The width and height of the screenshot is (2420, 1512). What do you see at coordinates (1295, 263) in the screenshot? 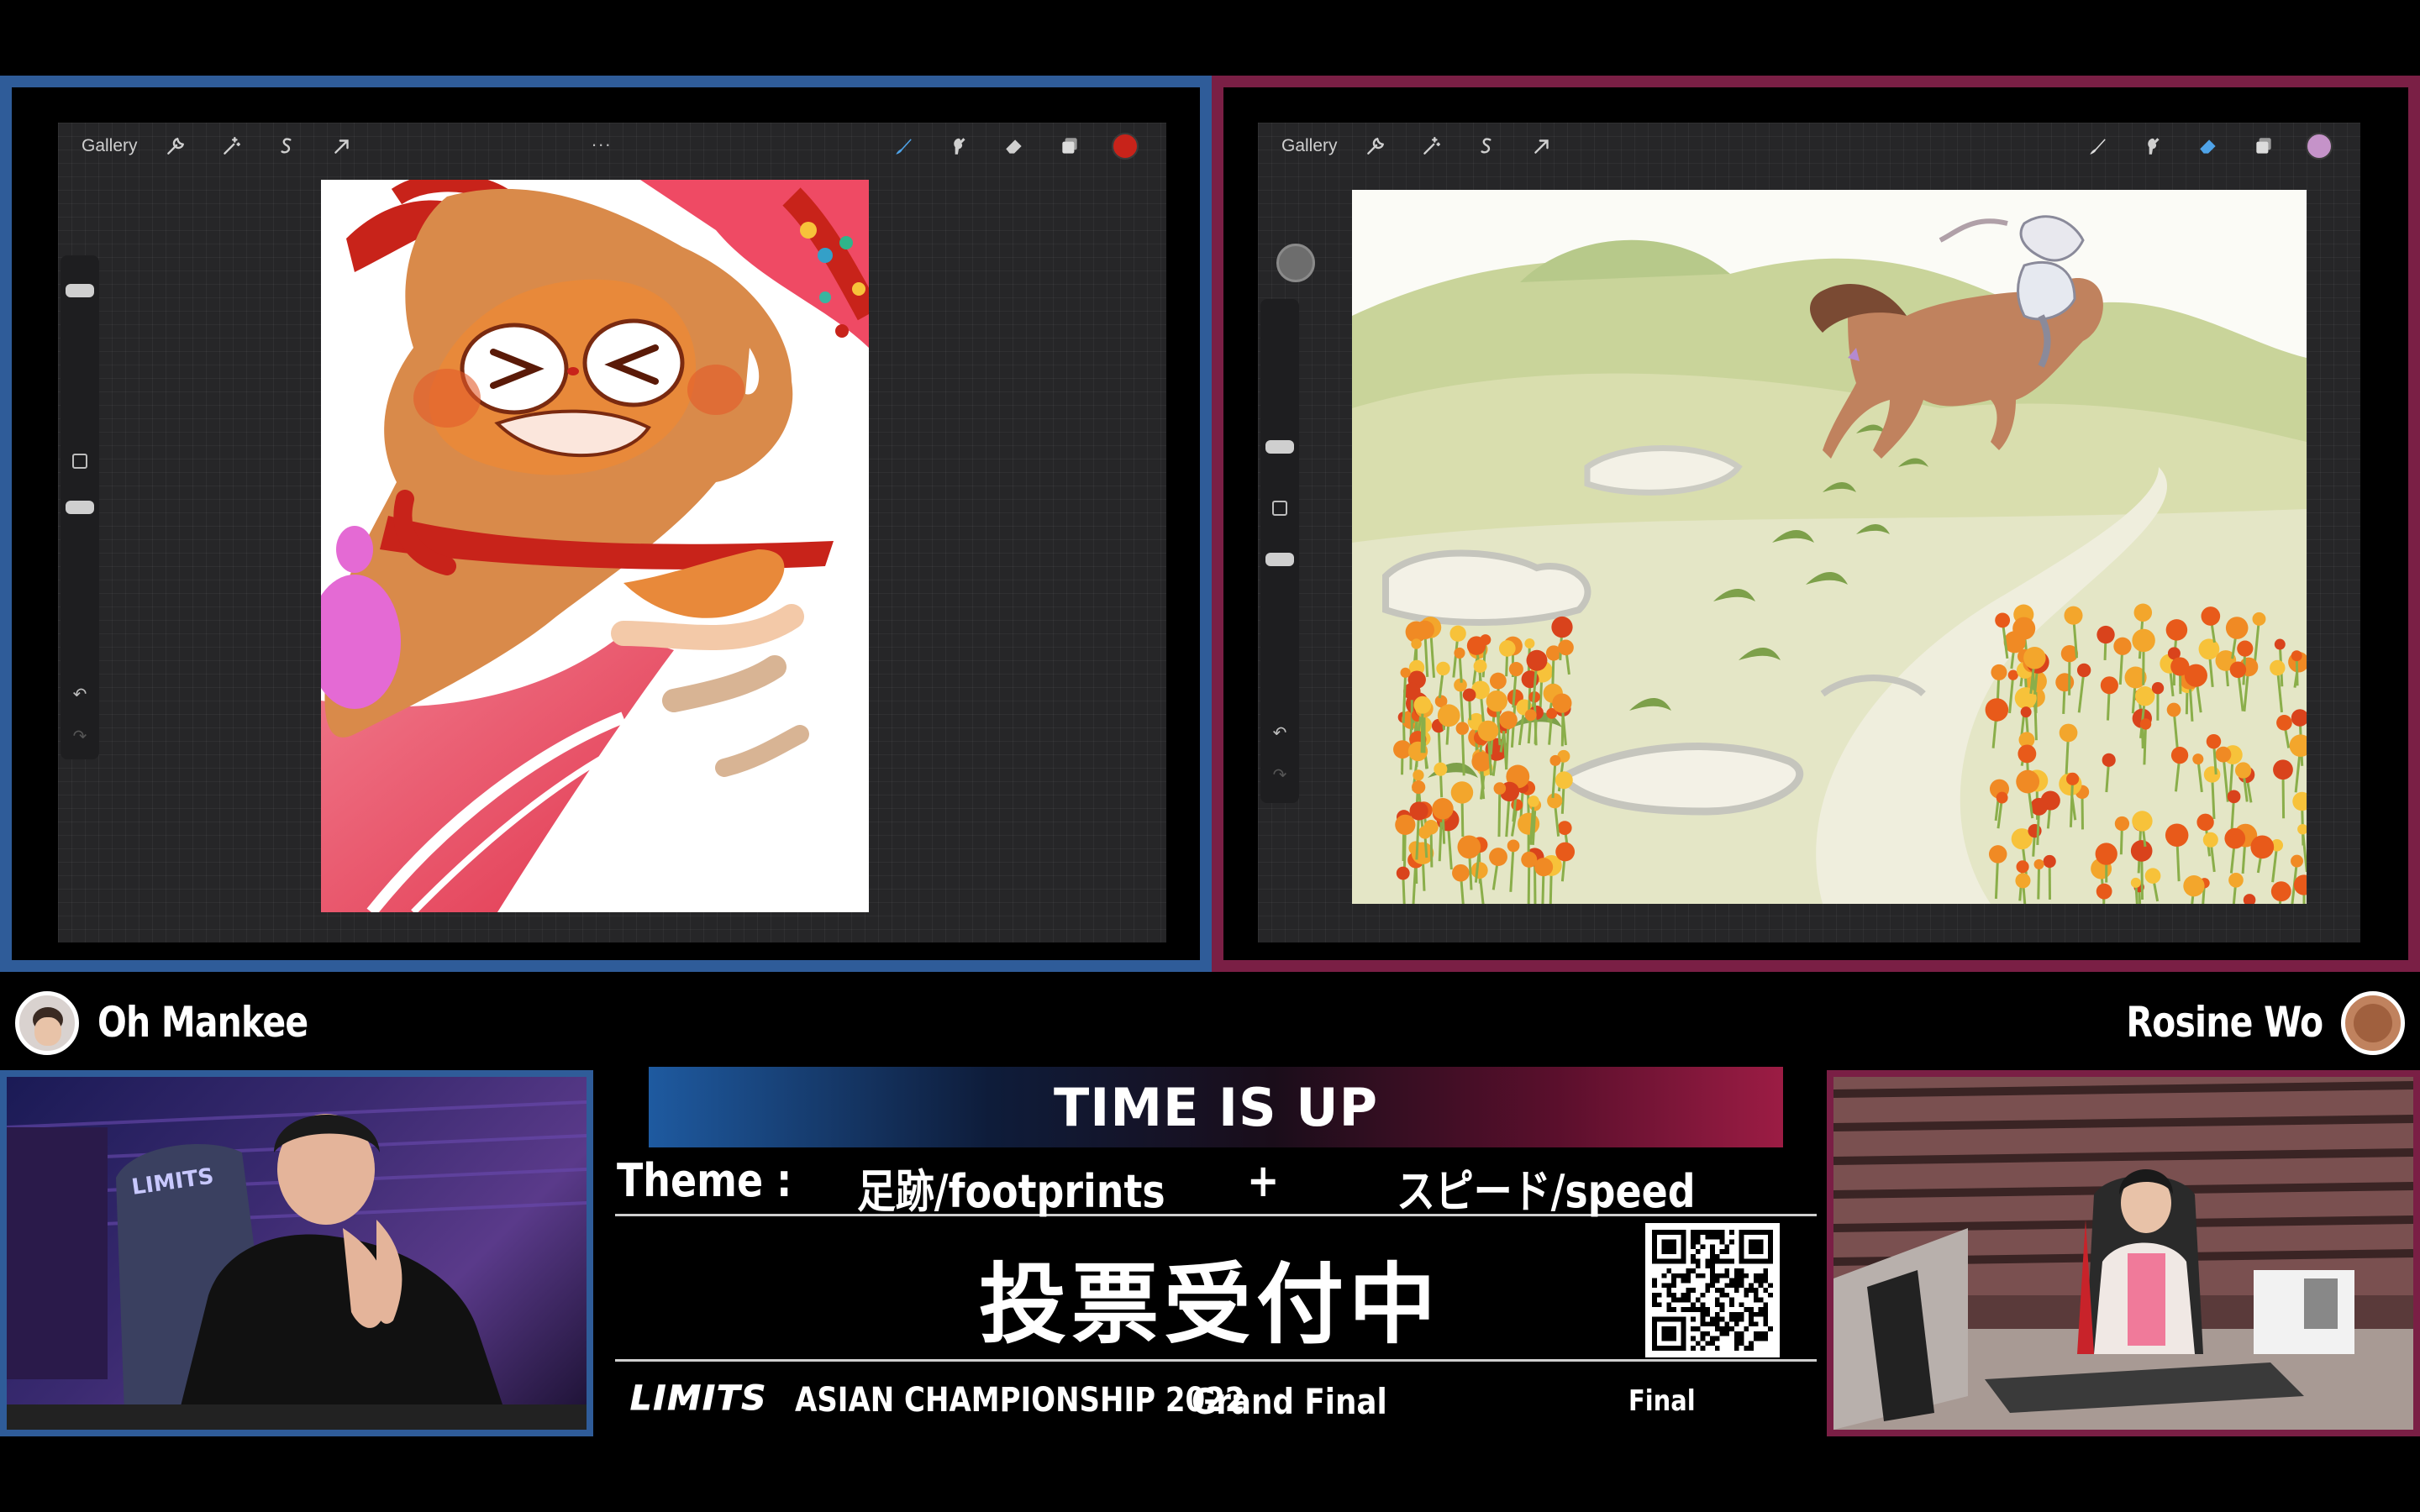
I see `brush-preview-circle` at bounding box center [1295, 263].